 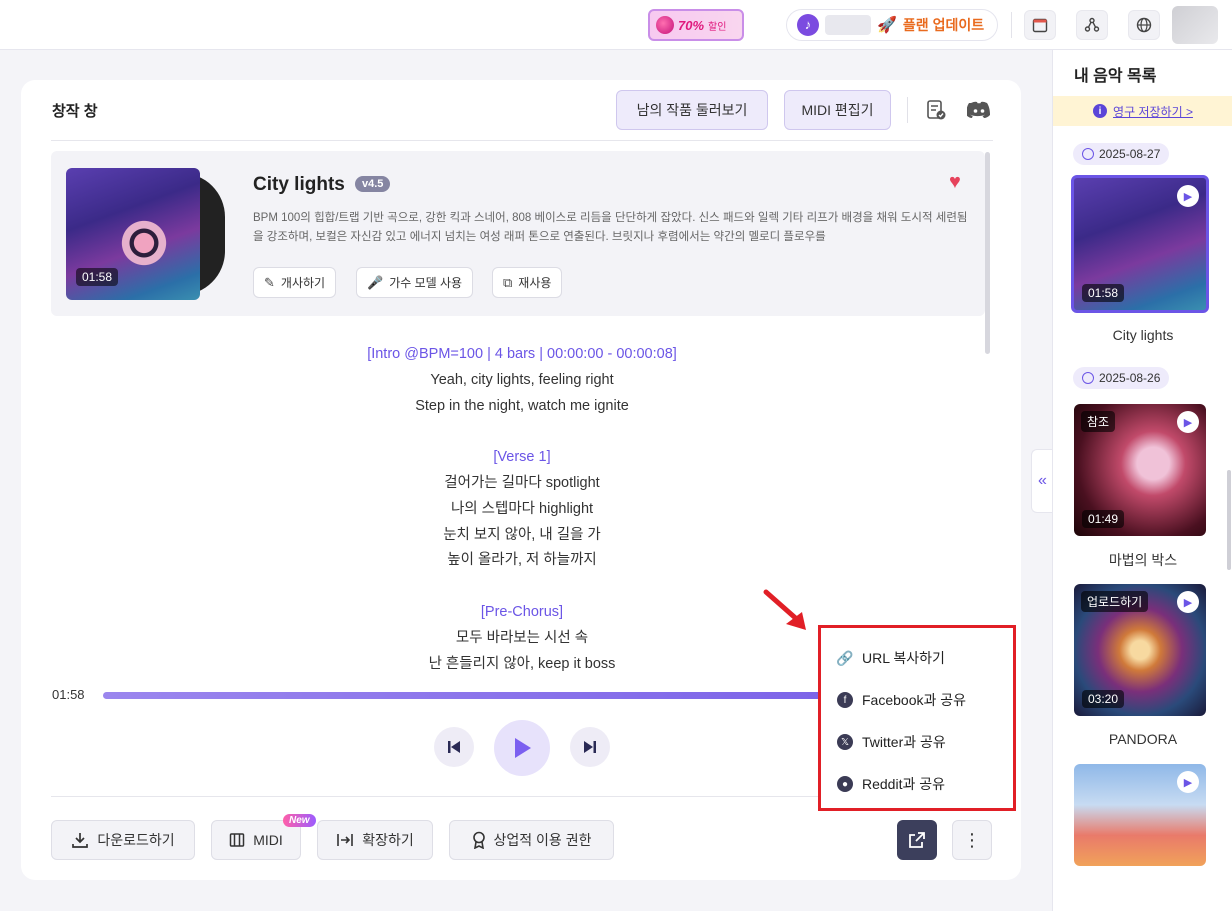 What do you see at coordinates (522, 405) in the screenshot?
I see `lyrics-line: Step in the night, watch me ignite` at bounding box center [522, 405].